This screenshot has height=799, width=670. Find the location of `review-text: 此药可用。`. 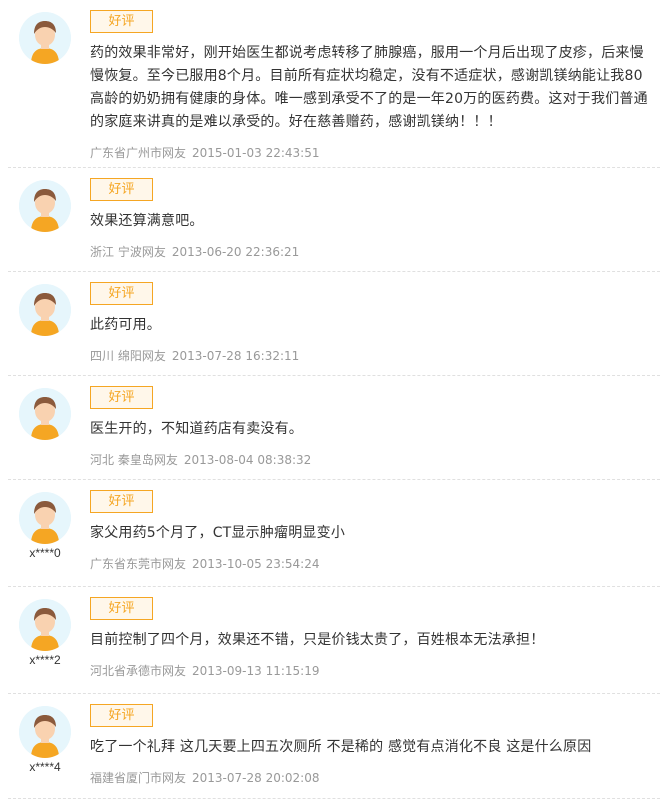

review-text: 此药可用。 is located at coordinates (125, 325).